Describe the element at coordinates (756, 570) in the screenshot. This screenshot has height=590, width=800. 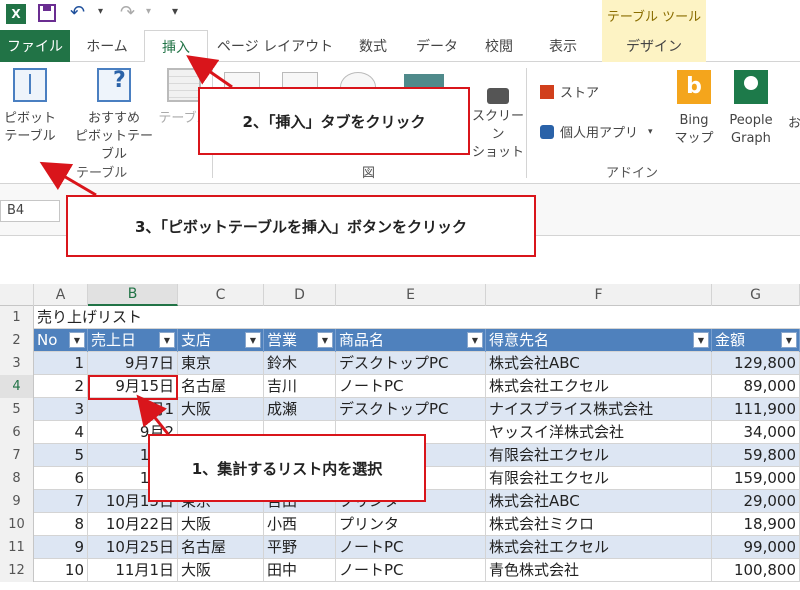
I see `cell-amount: 100,800` at that location.